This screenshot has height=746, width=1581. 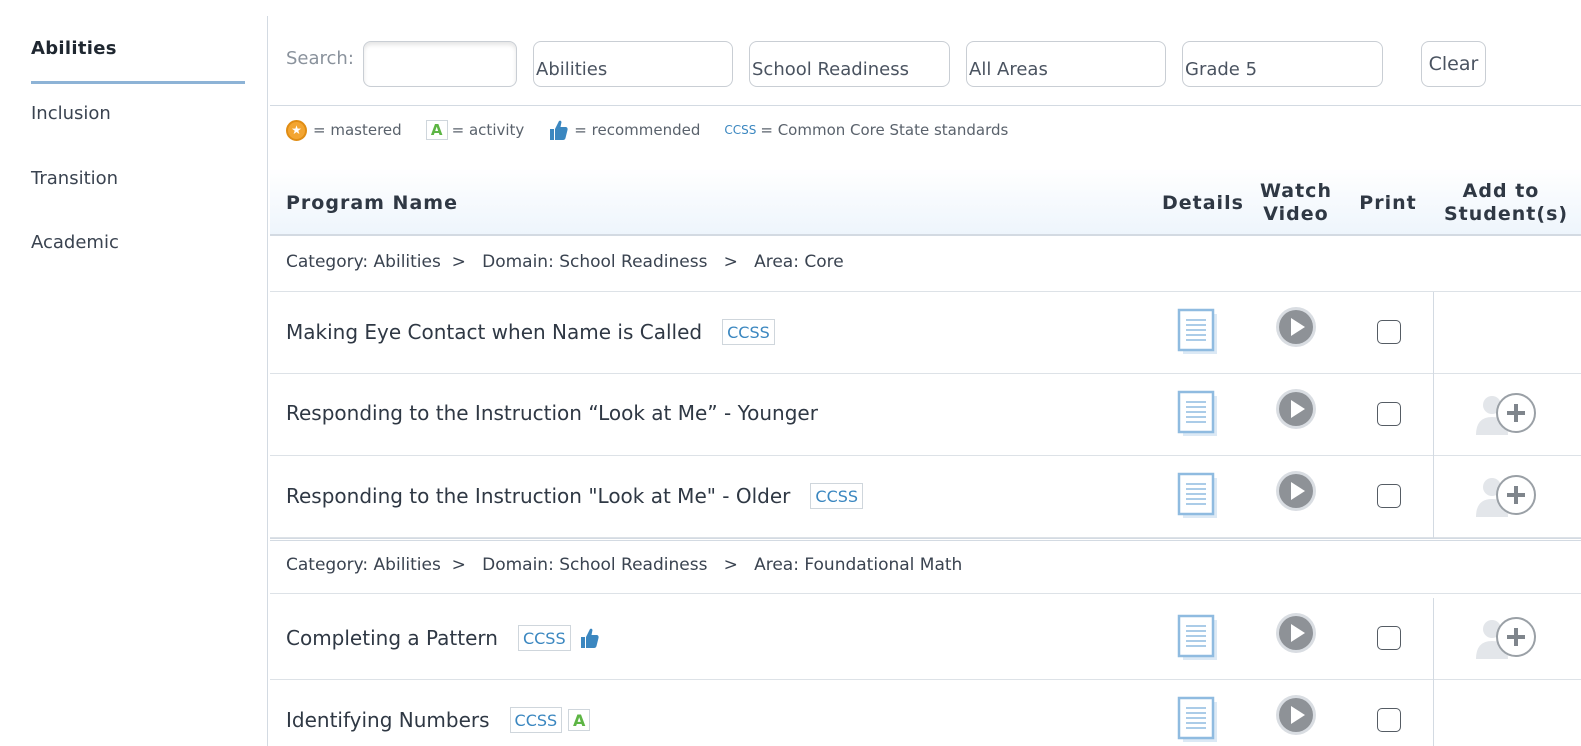 I want to click on table-row: Identifying Numbers CCSS A, so click(x=925, y=713).